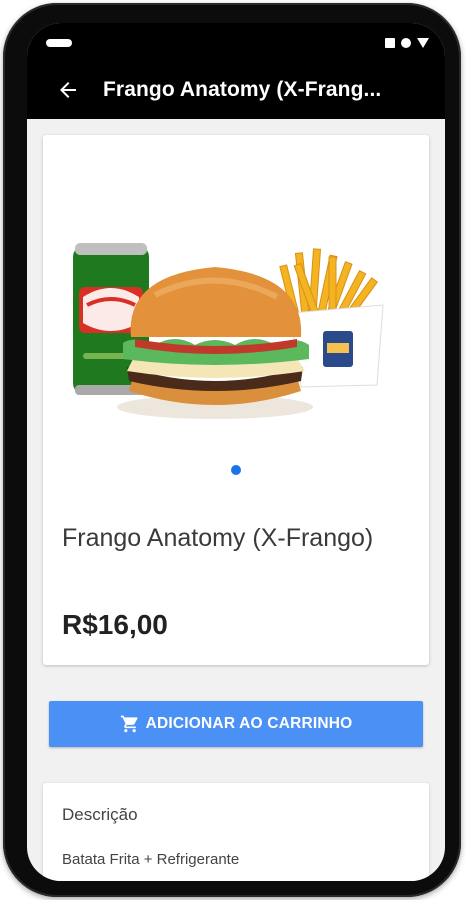 This screenshot has width=466, height=900. What do you see at coordinates (129, 724) in the screenshot?
I see `cart-icon` at bounding box center [129, 724].